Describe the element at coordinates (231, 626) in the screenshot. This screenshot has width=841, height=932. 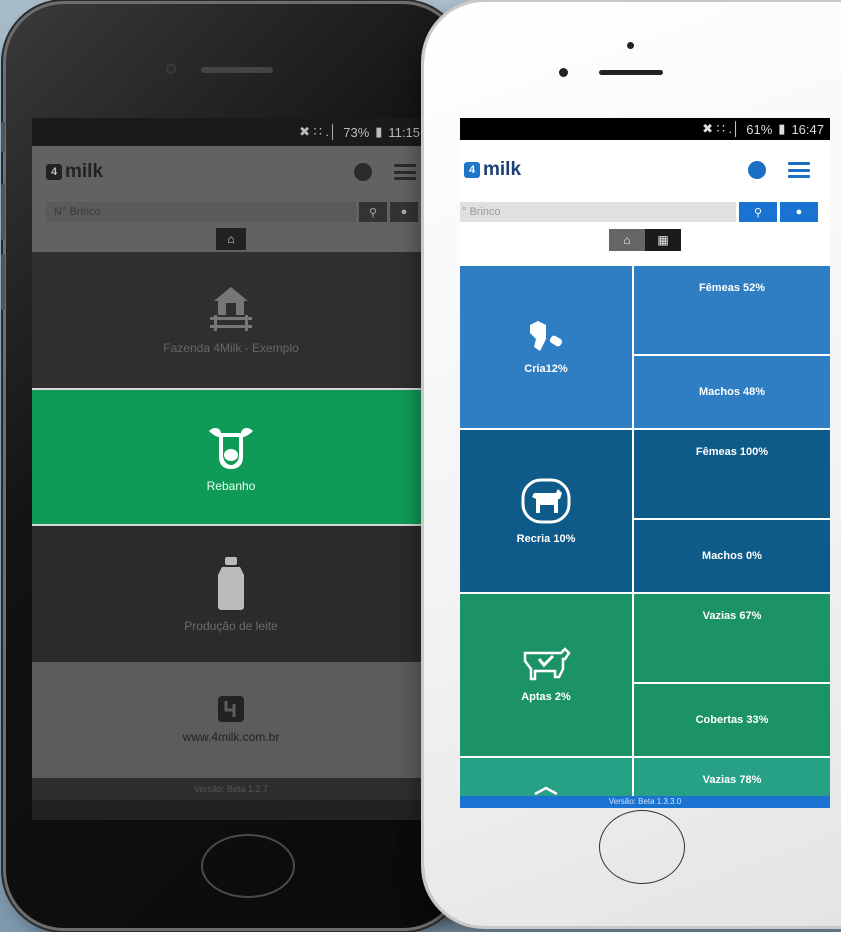
I see `tile-label: Produção de leite` at that location.